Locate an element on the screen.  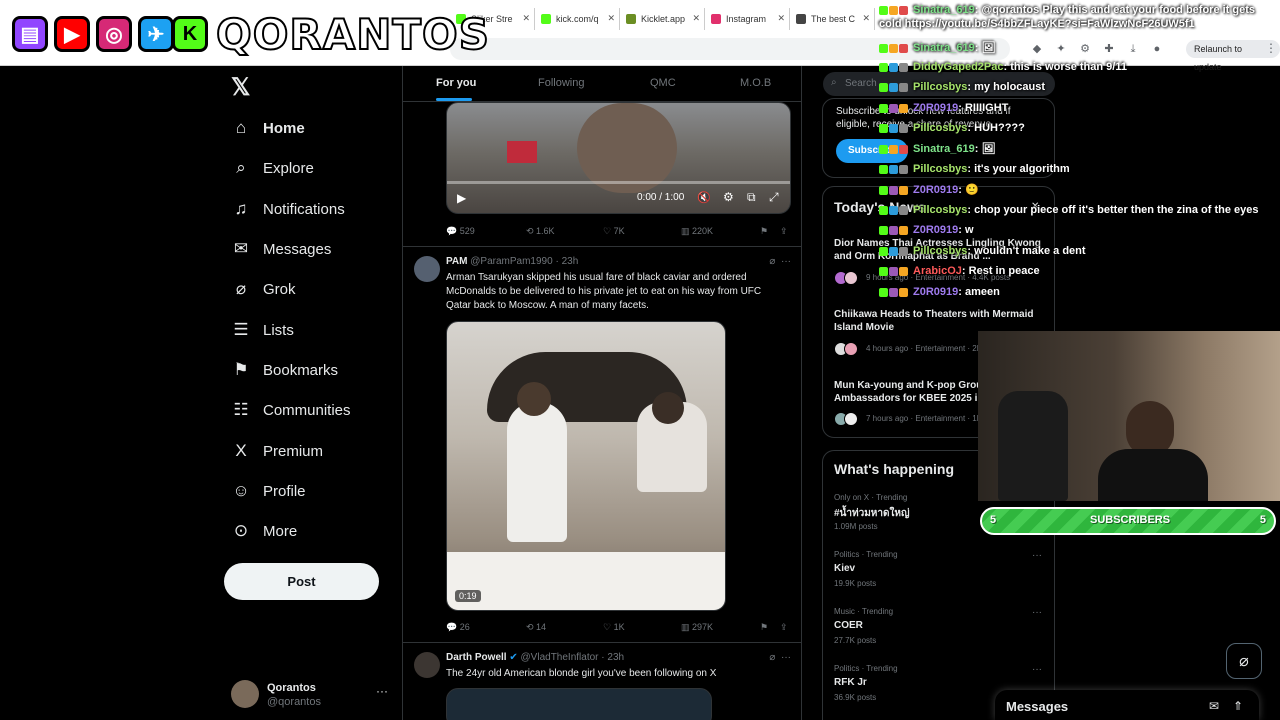
sidebar-item-premium: X Premium is located at coordinates (276, 451).